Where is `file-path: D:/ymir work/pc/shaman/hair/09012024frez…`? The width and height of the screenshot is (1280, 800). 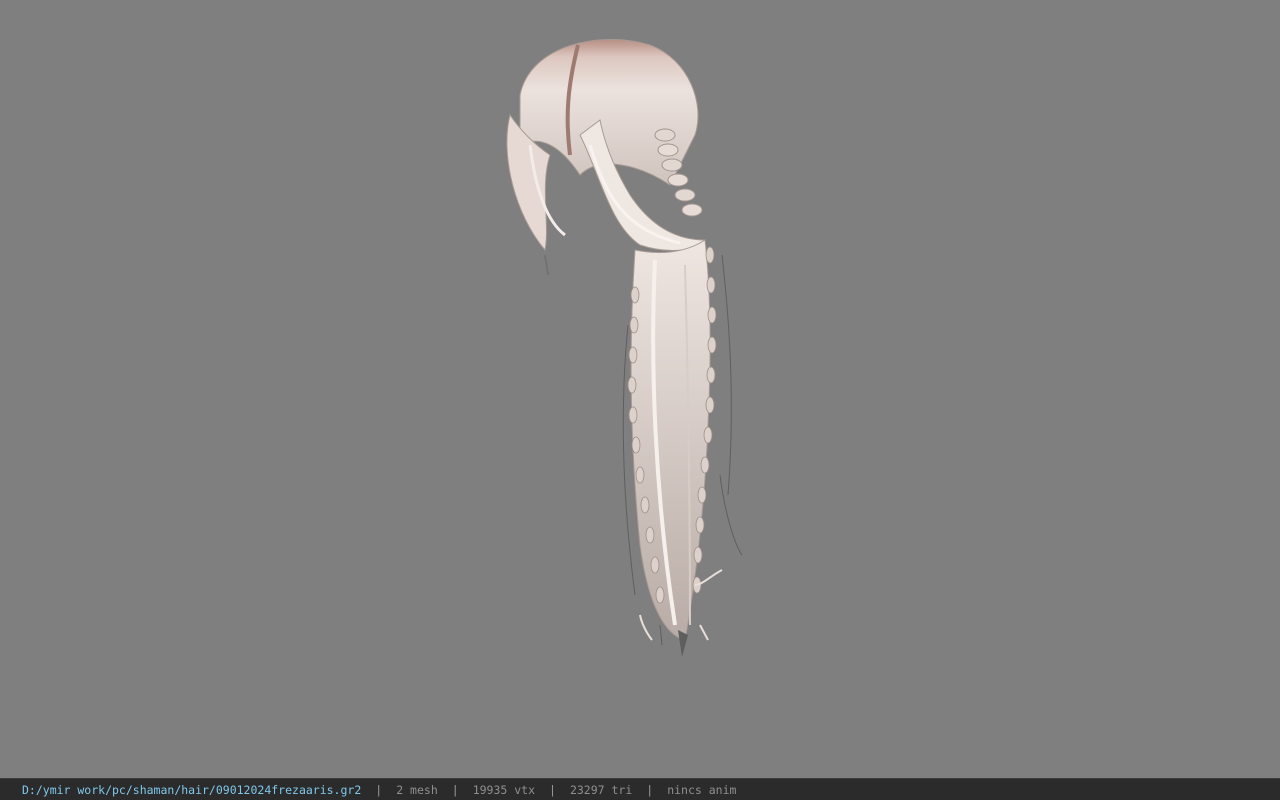 file-path: D:/ymir work/pc/shaman/hair/09012024frez… is located at coordinates (192, 789).